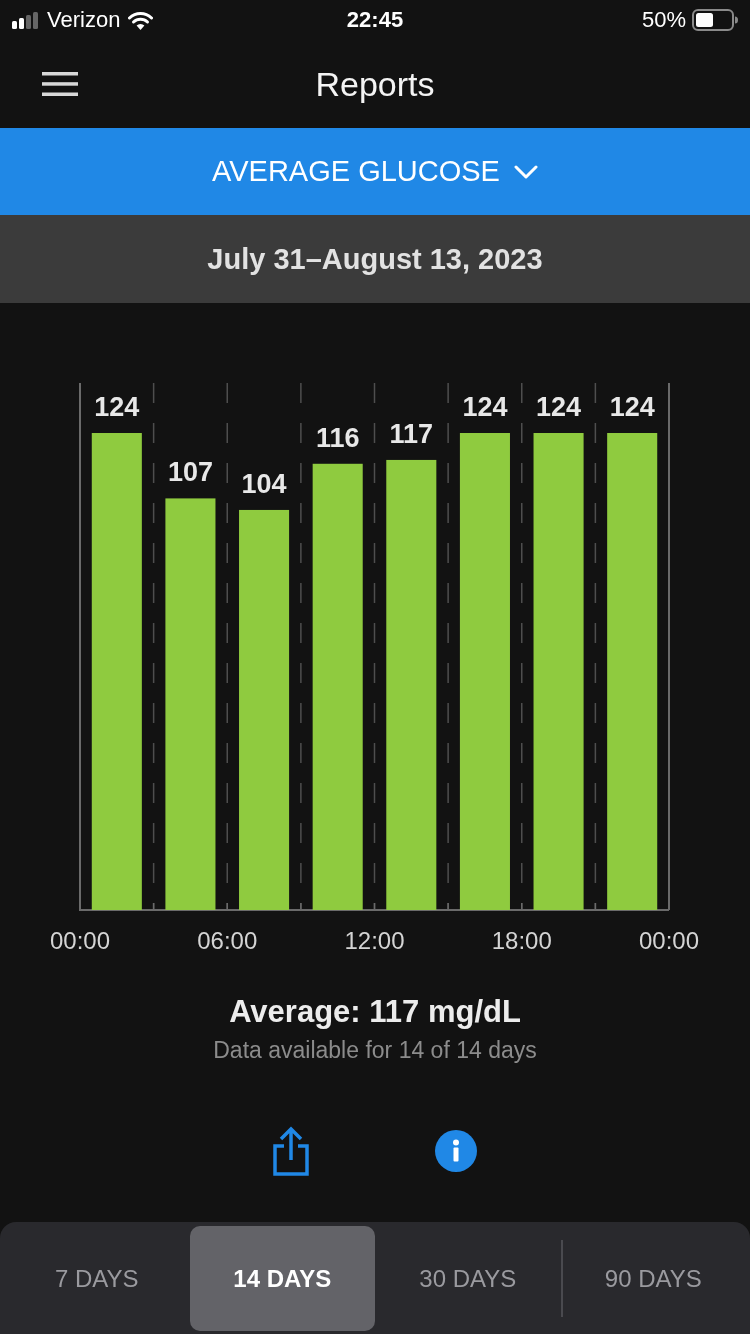  What do you see at coordinates (84, 20) in the screenshot?
I see `carrier-name: Verizon` at bounding box center [84, 20].